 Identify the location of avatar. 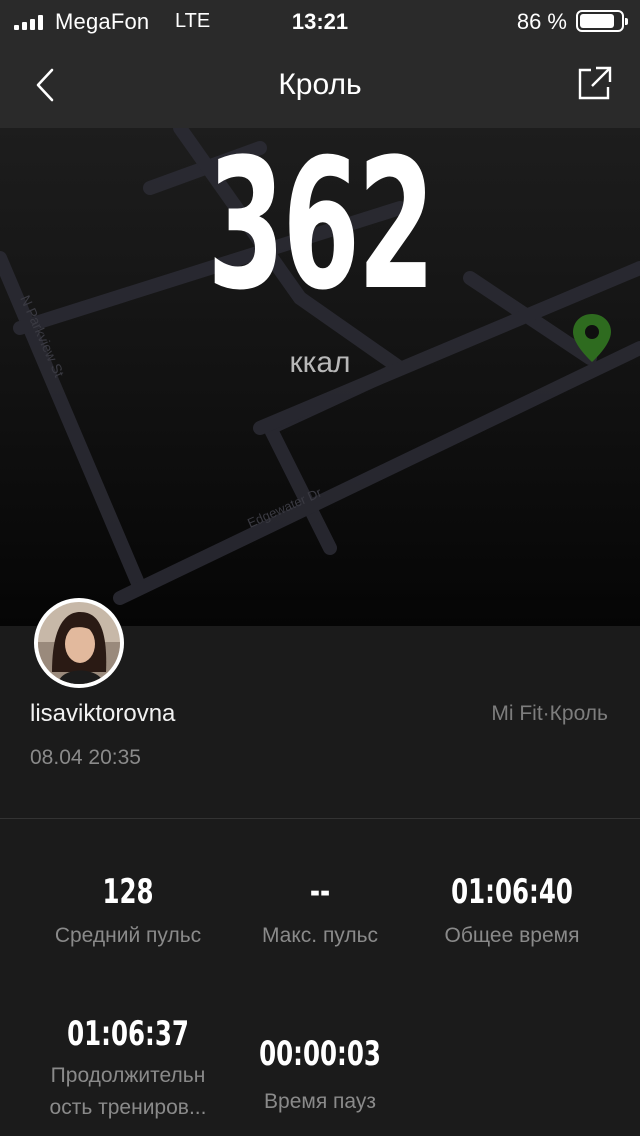
(79, 643).